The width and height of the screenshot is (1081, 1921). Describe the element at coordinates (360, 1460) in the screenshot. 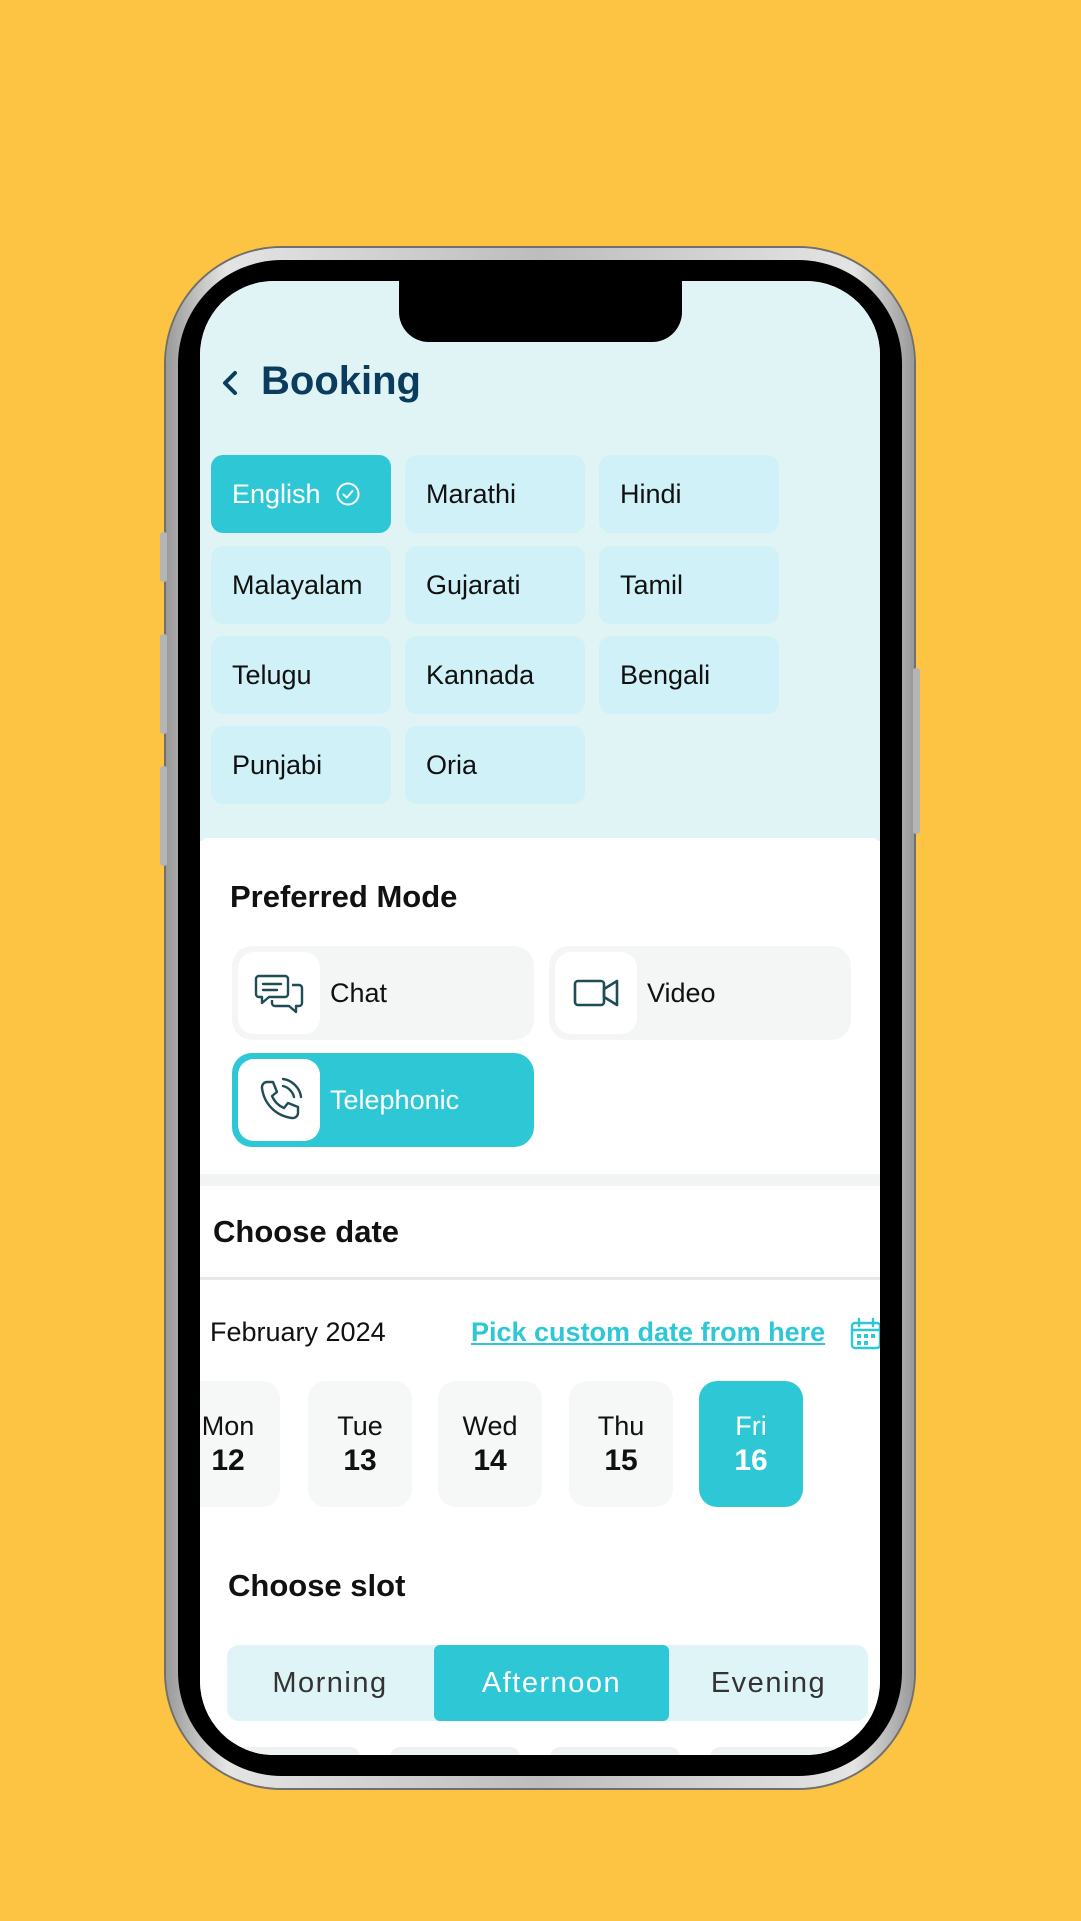

I see `day-number: 13` at that location.